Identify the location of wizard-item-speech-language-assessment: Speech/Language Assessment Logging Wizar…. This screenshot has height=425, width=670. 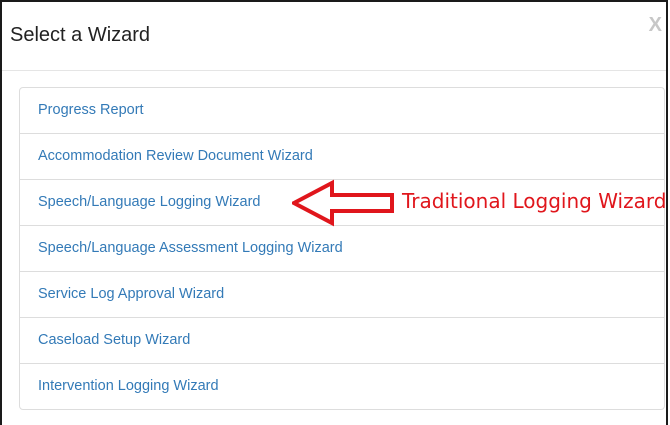
(342, 249).